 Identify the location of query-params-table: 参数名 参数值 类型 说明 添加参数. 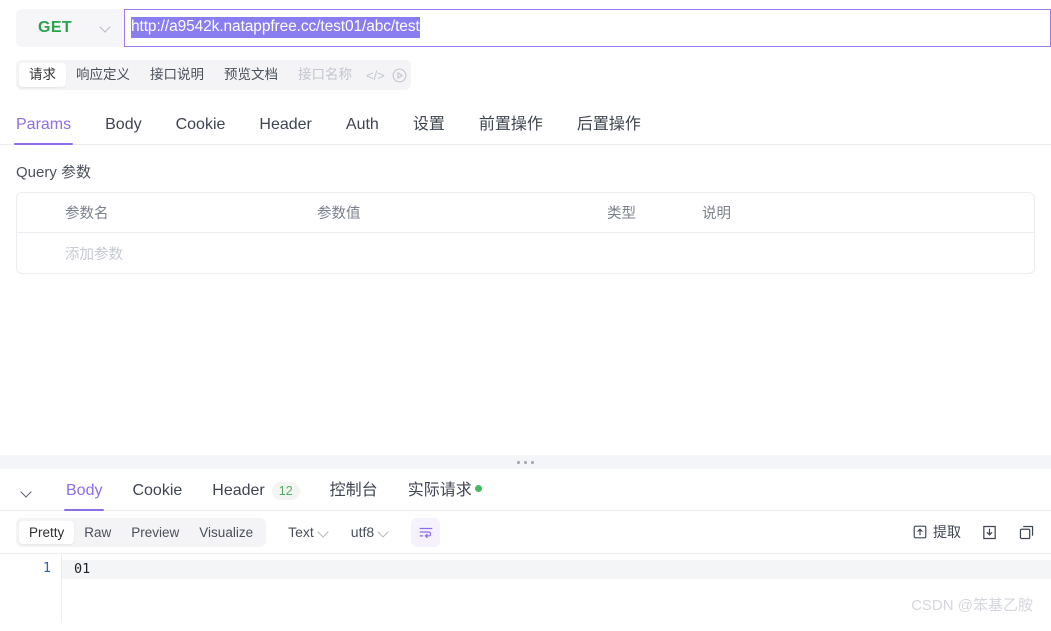
(525, 233).